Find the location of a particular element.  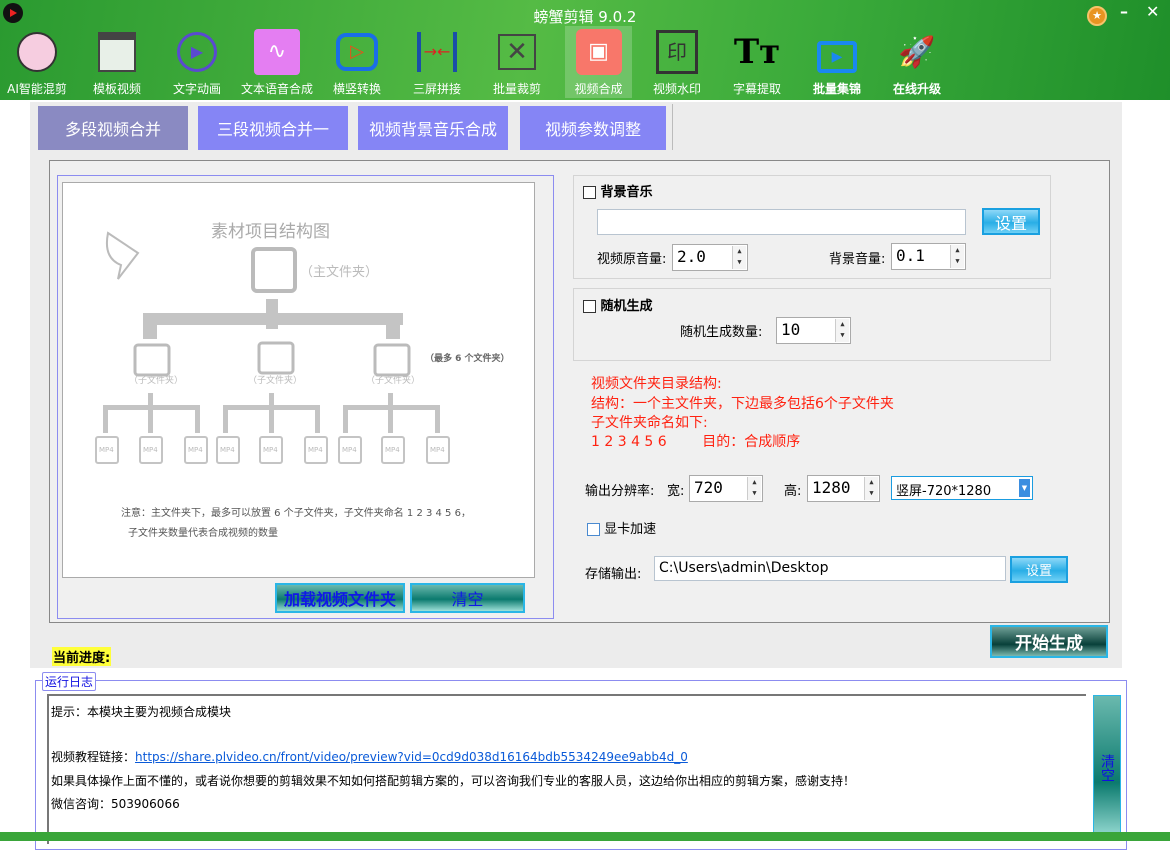

tool-video-merge: ▣ 视频合成 is located at coordinates (598, 62).